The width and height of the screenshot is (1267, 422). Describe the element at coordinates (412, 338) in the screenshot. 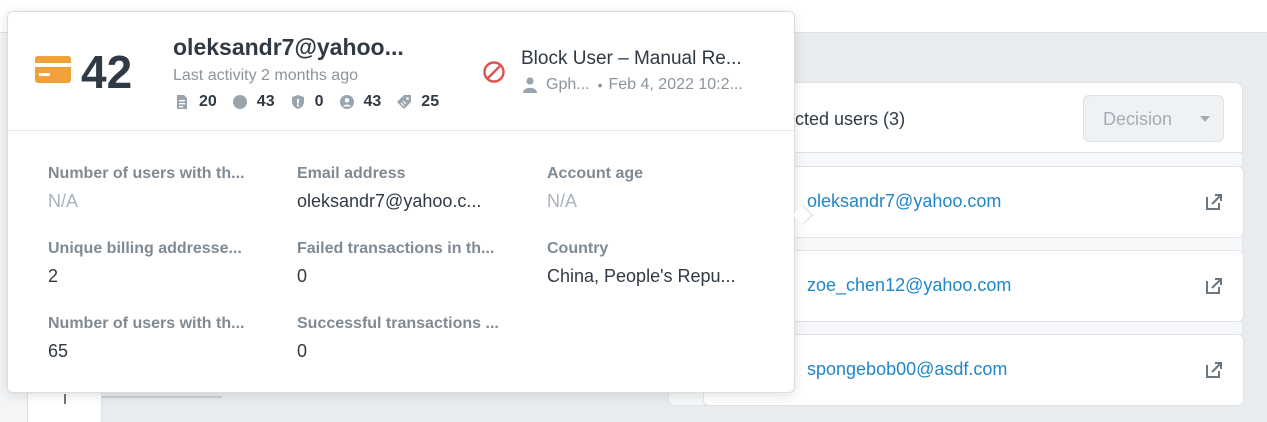

I see `field-successful-transactions: Successful transactions ... 0` at that location.